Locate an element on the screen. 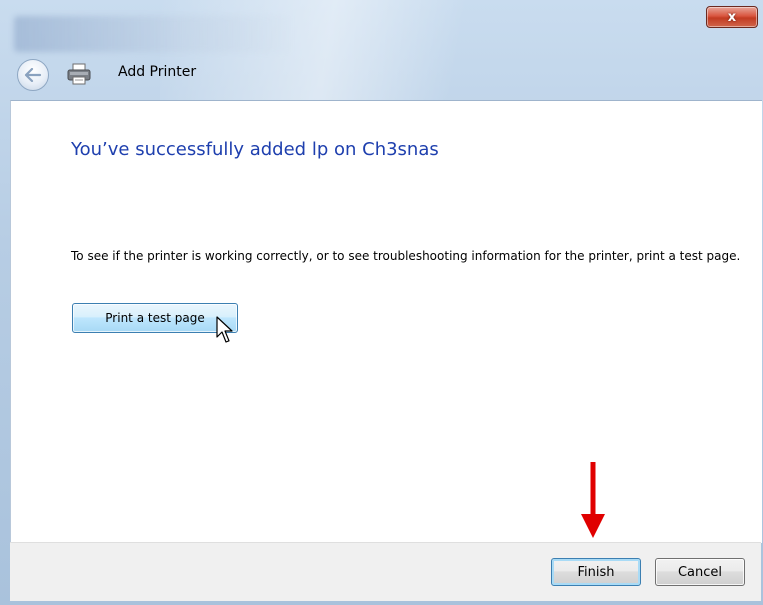 The height and width of the screenshot is (605, 763). page-heading: You’ve successfully added lp on Ch3snas is located at coordinates (255, 149).